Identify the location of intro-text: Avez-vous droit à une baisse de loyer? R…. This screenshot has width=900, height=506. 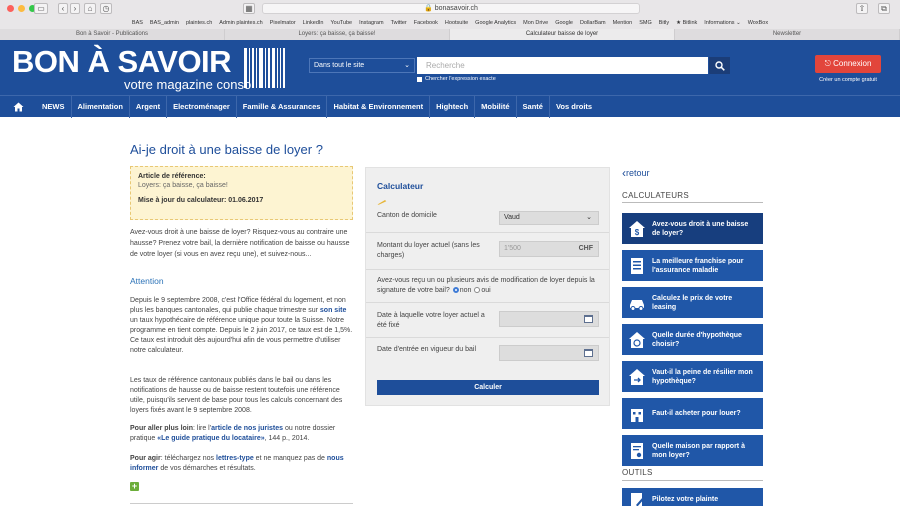
(240, 243).